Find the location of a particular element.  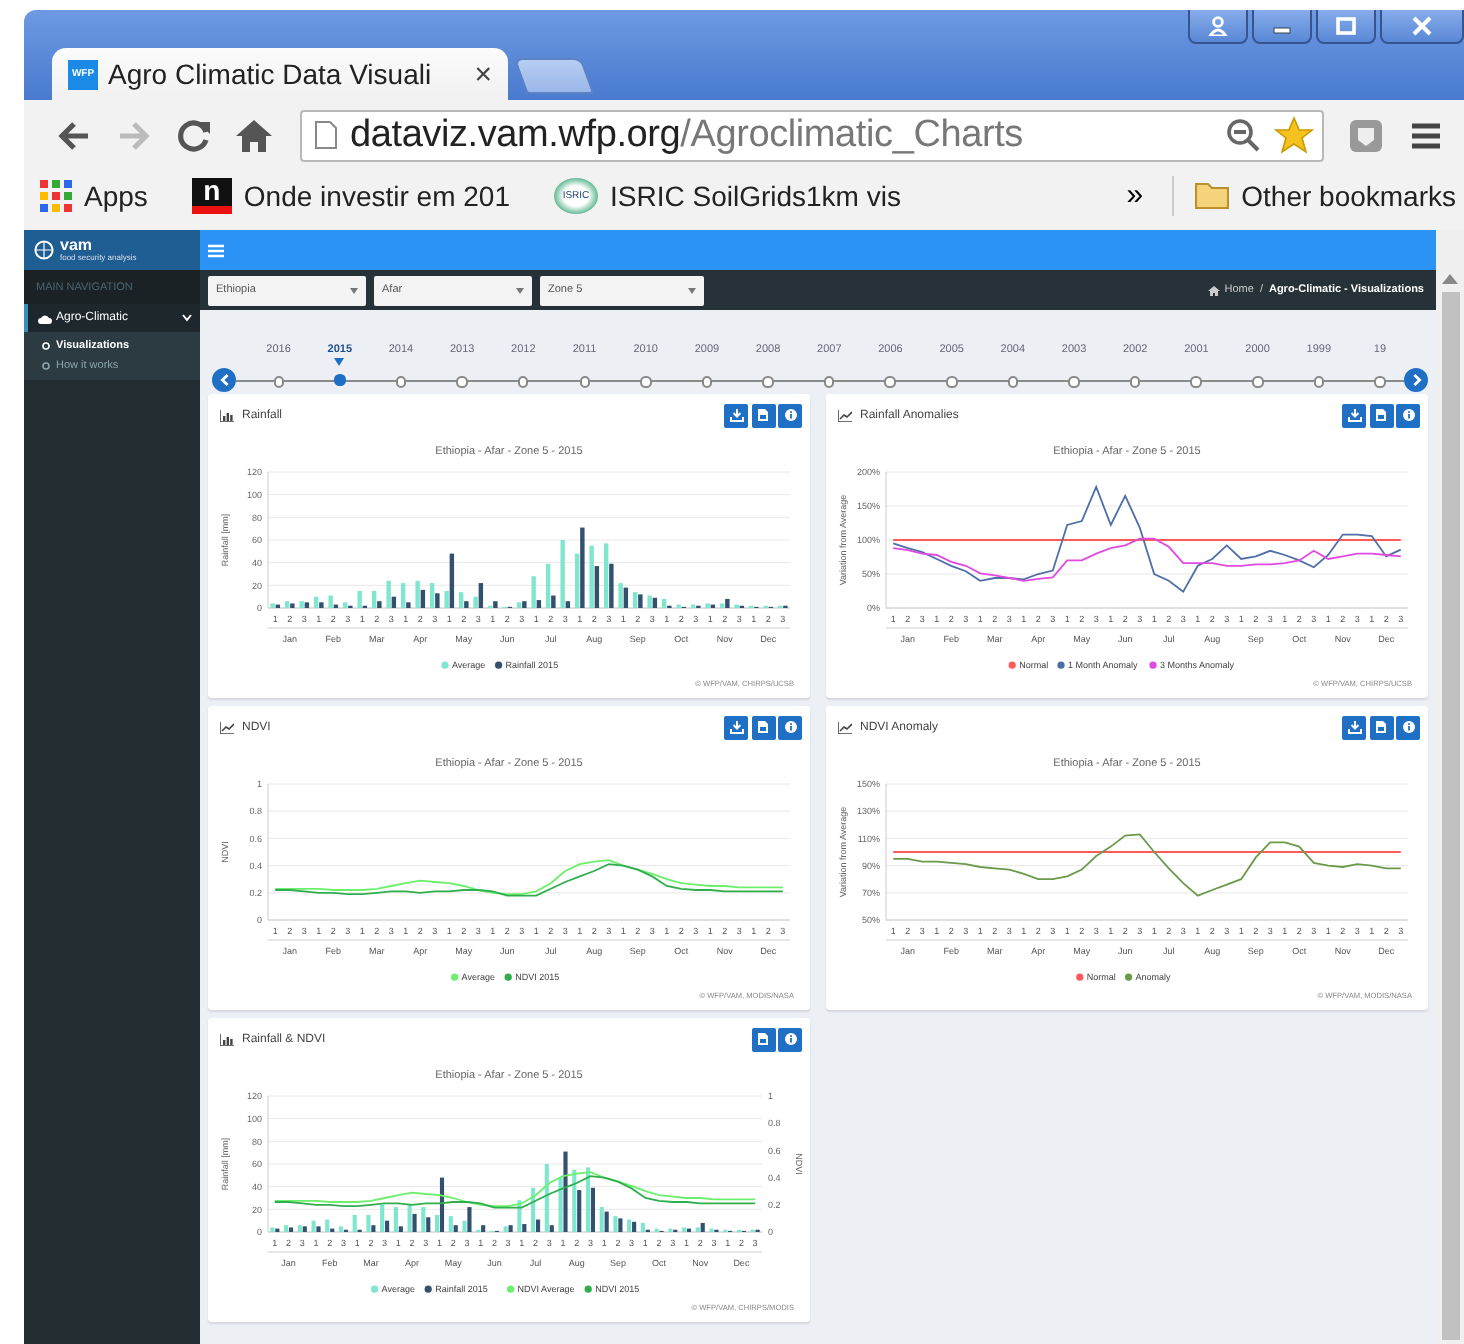

more-bookmarks-button: » is located at coordinates (1135, 195).